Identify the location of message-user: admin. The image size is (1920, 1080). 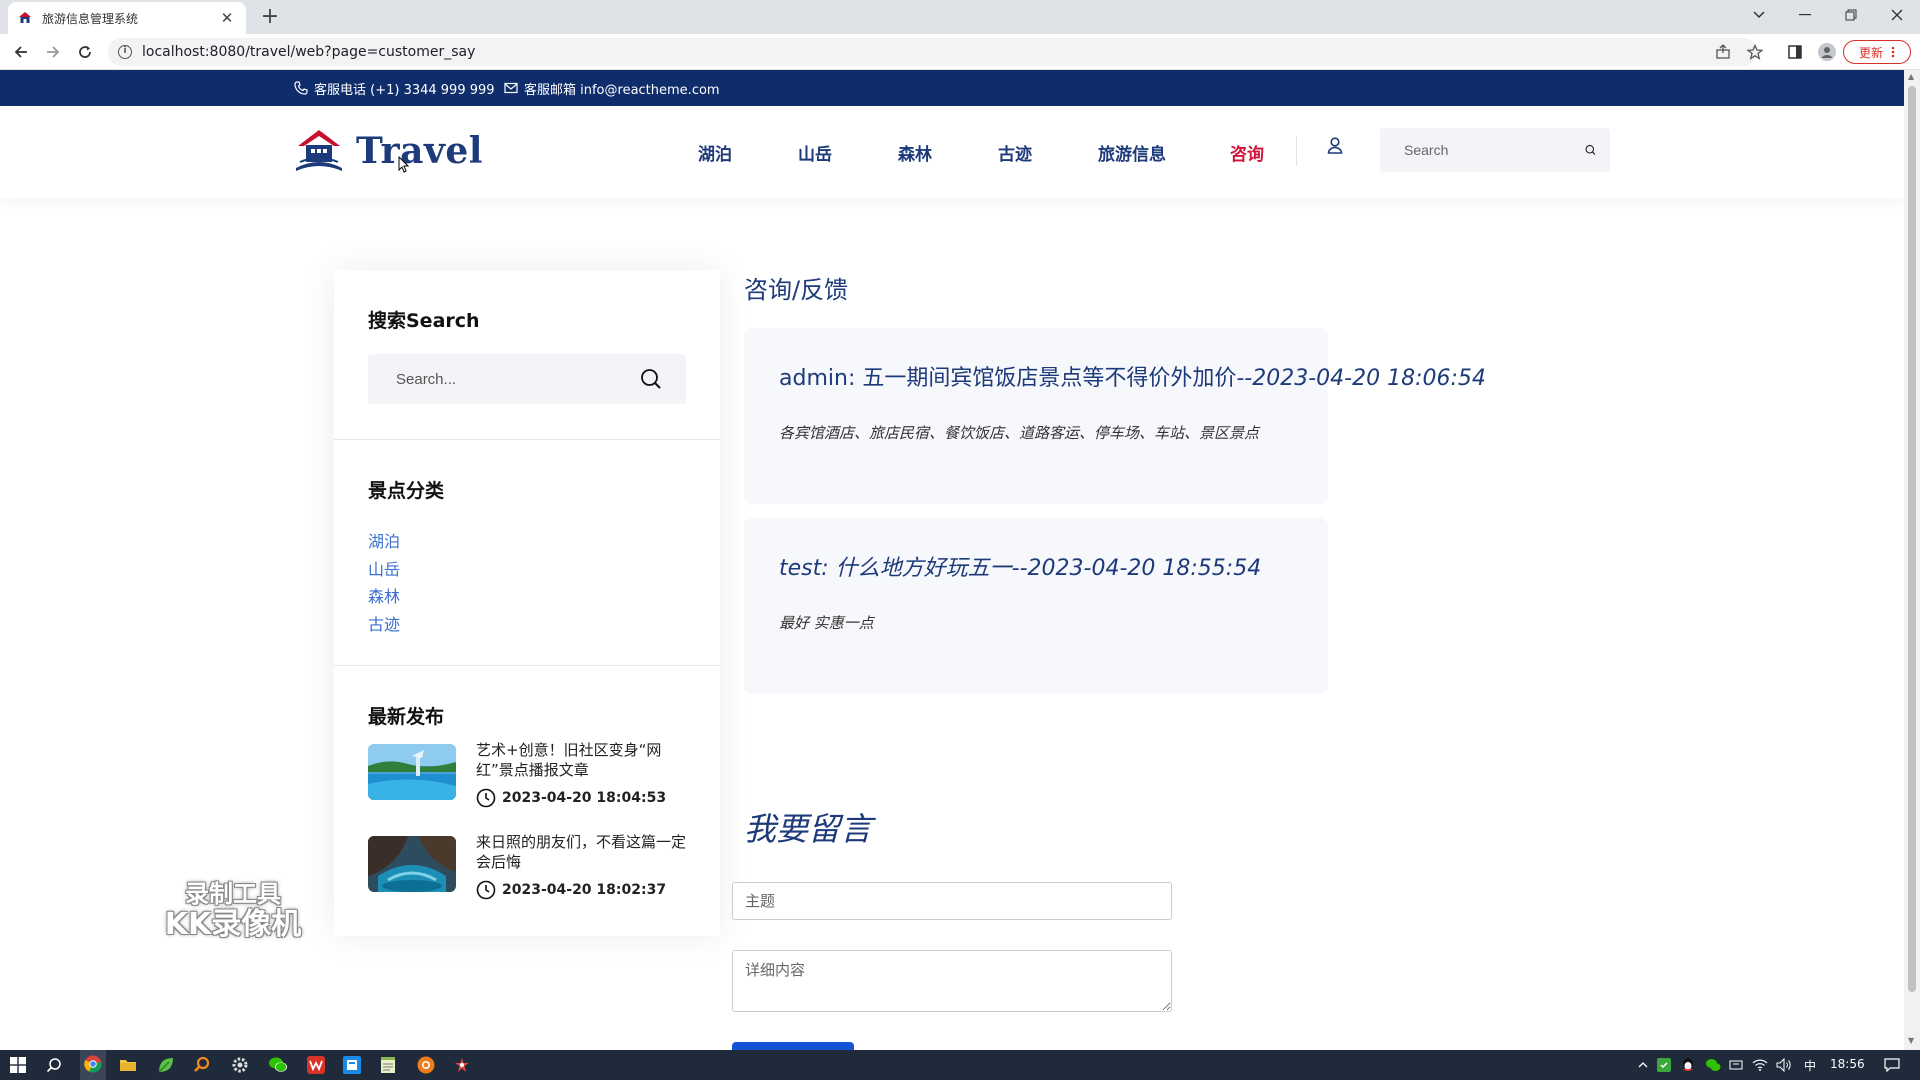
(813, 378).